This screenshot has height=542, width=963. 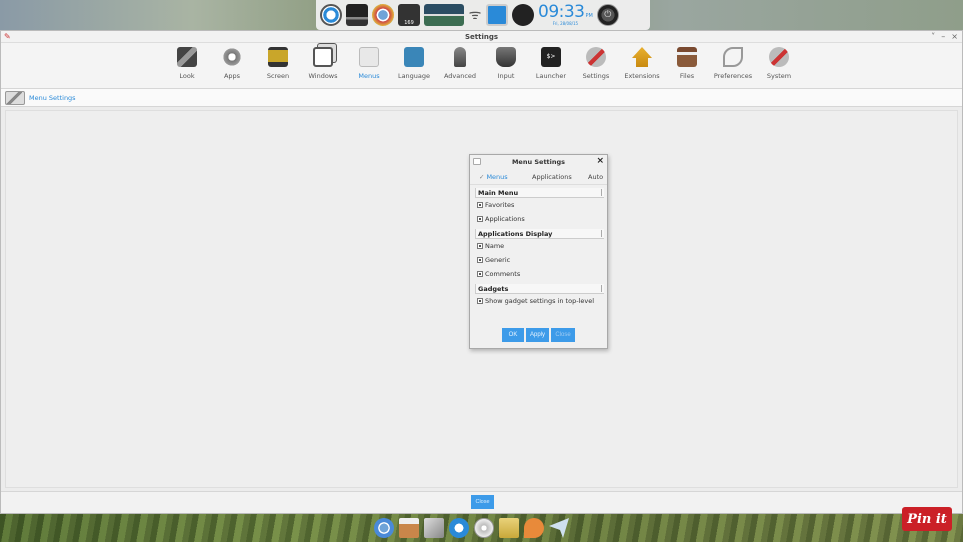 I want to click on app-circle-icon, so click(x=523, y=15).